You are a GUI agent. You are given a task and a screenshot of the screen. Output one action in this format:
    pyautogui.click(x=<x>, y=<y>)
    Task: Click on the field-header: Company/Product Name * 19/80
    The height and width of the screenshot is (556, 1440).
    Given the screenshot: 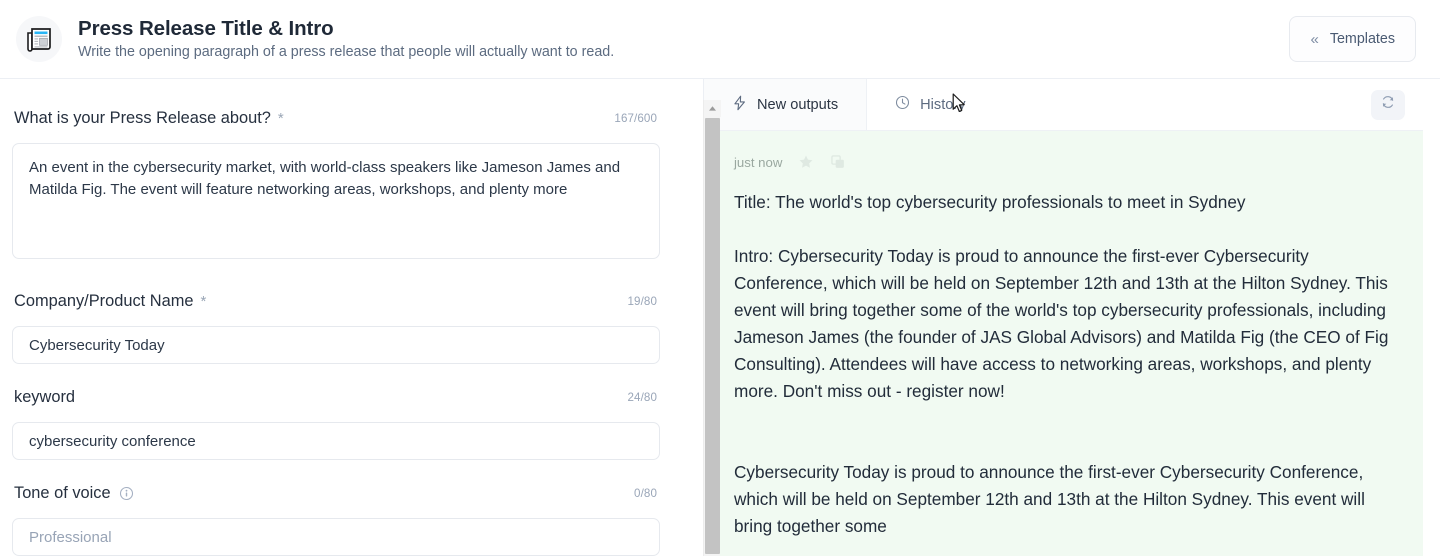 What is the action you would take?
    pyautogui.click(x=335, y=301)
    